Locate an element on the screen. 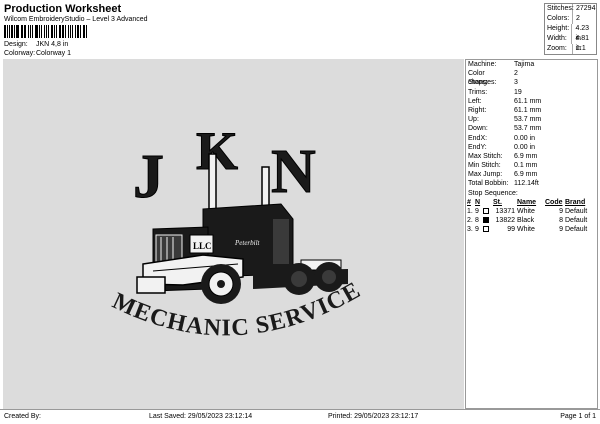  stop-row: 3. 9 99 White 9 Default is located at coordinates (531, 229).